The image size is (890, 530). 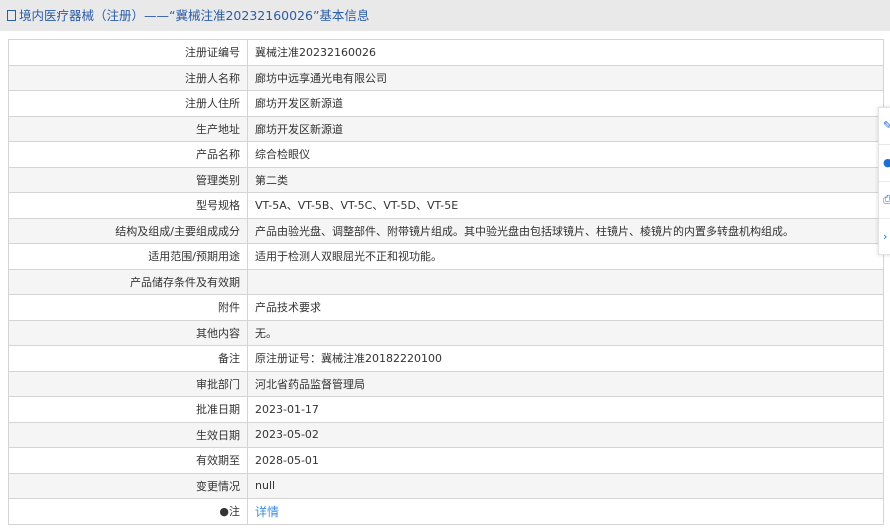 I want to click on field-label: 附件, so click(x=128, y=307).